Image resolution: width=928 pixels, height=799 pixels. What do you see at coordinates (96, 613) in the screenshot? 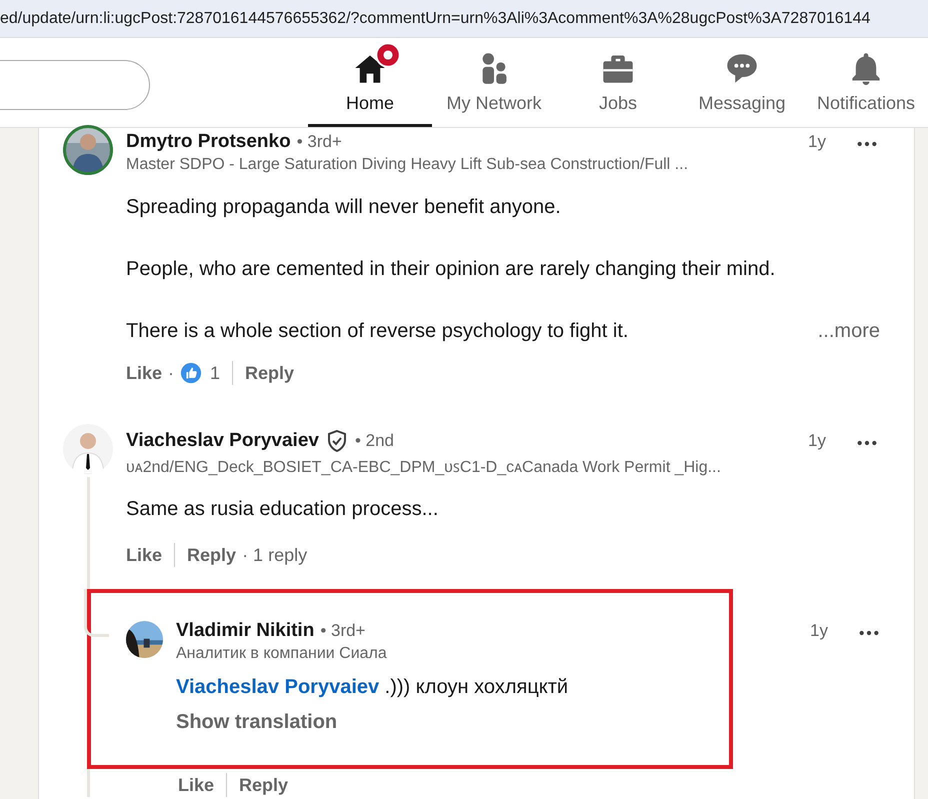
I see `thread-connector-line` at bounding box center [96, 613].